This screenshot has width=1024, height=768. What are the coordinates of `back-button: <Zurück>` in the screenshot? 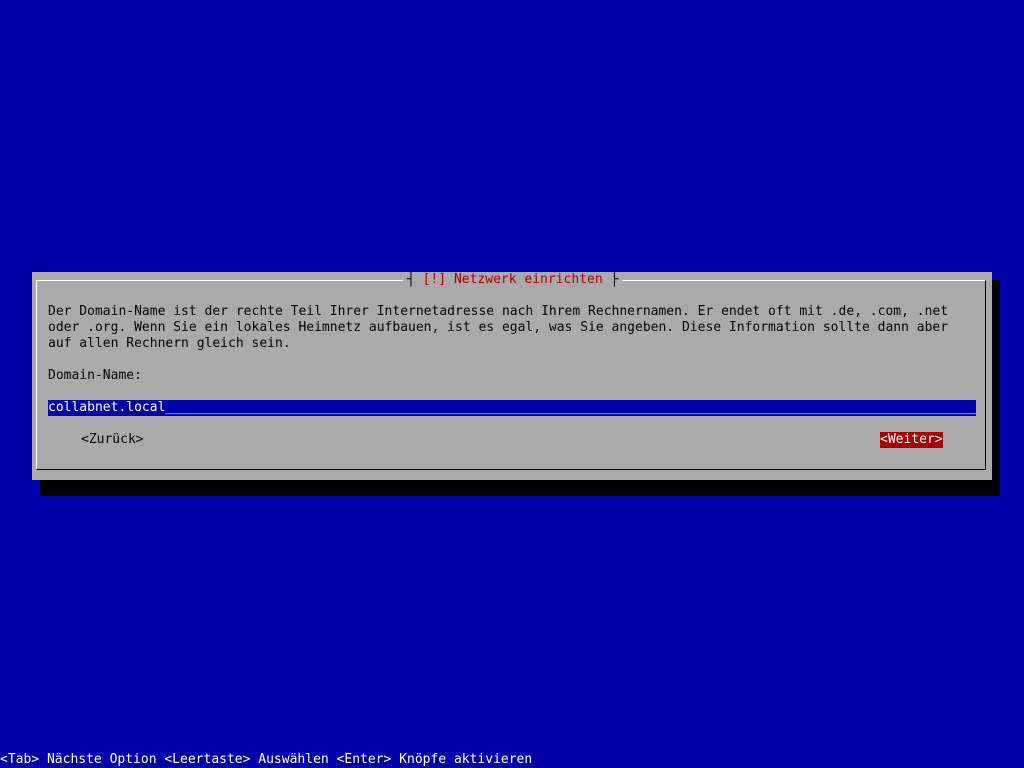 It's located at (112, 440).